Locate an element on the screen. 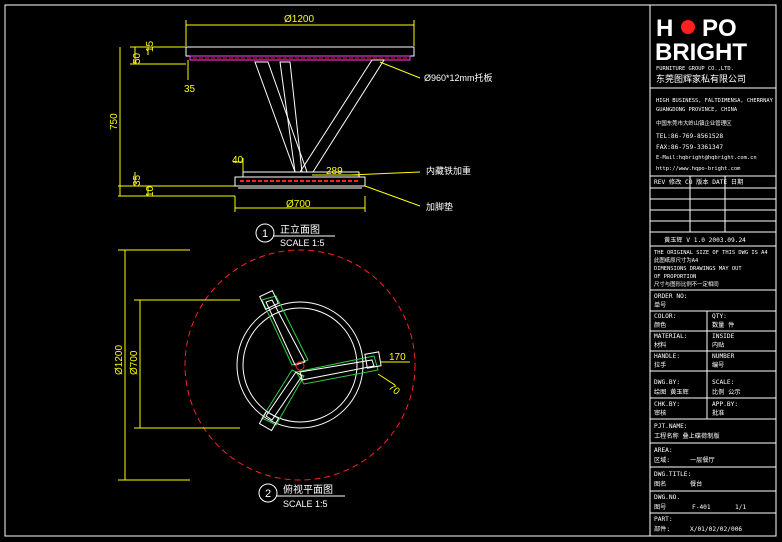 The height and width of the screenshot is (542, 782). dwg-by-label-cn: 绘图 黄玉辉 is located at coordinates (671, 392).